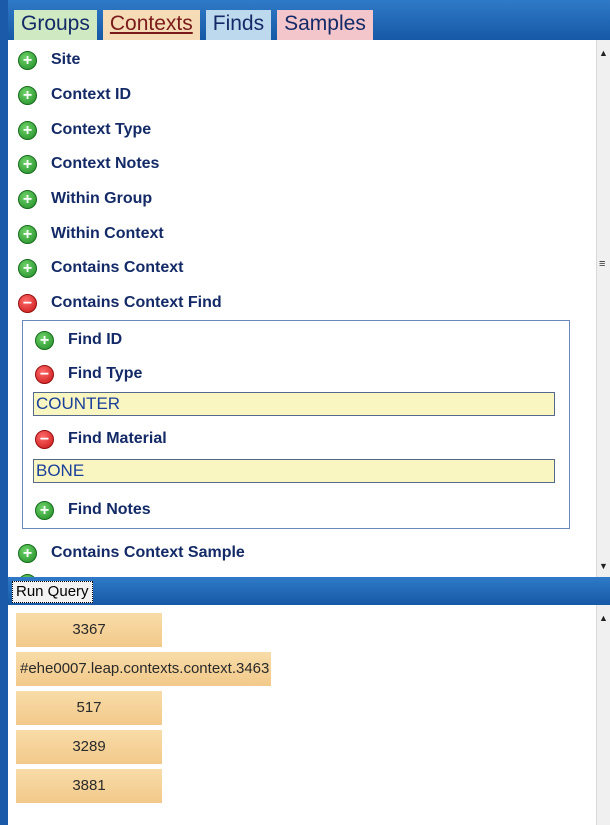 This screenshot has width=610, height=825. I want to click on results-scrollbar: ▲, so click(603, 715).